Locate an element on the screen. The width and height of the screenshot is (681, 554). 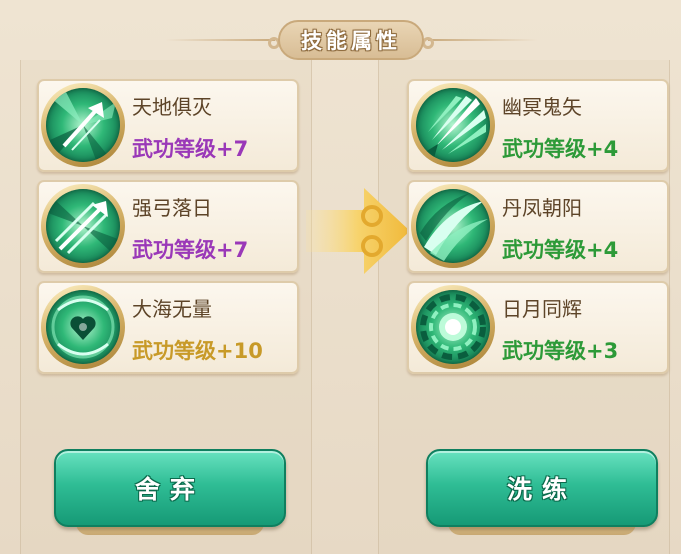
right-skill-card: 幽冥鬼矢 武功等级+4 is located at coordinates (538, 125).